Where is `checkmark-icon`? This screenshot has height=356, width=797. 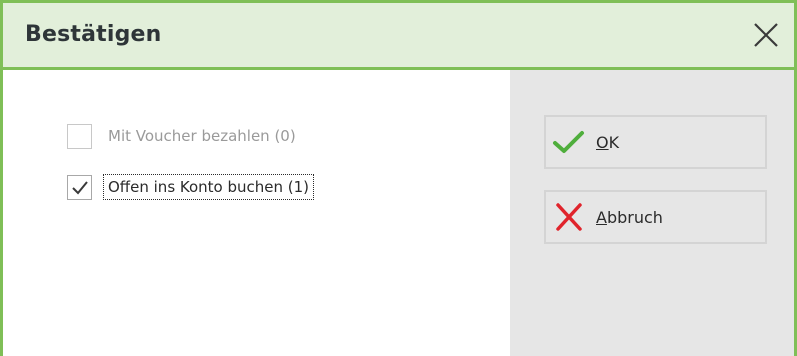 checkmark-icon is located at coordinates (80, 187).